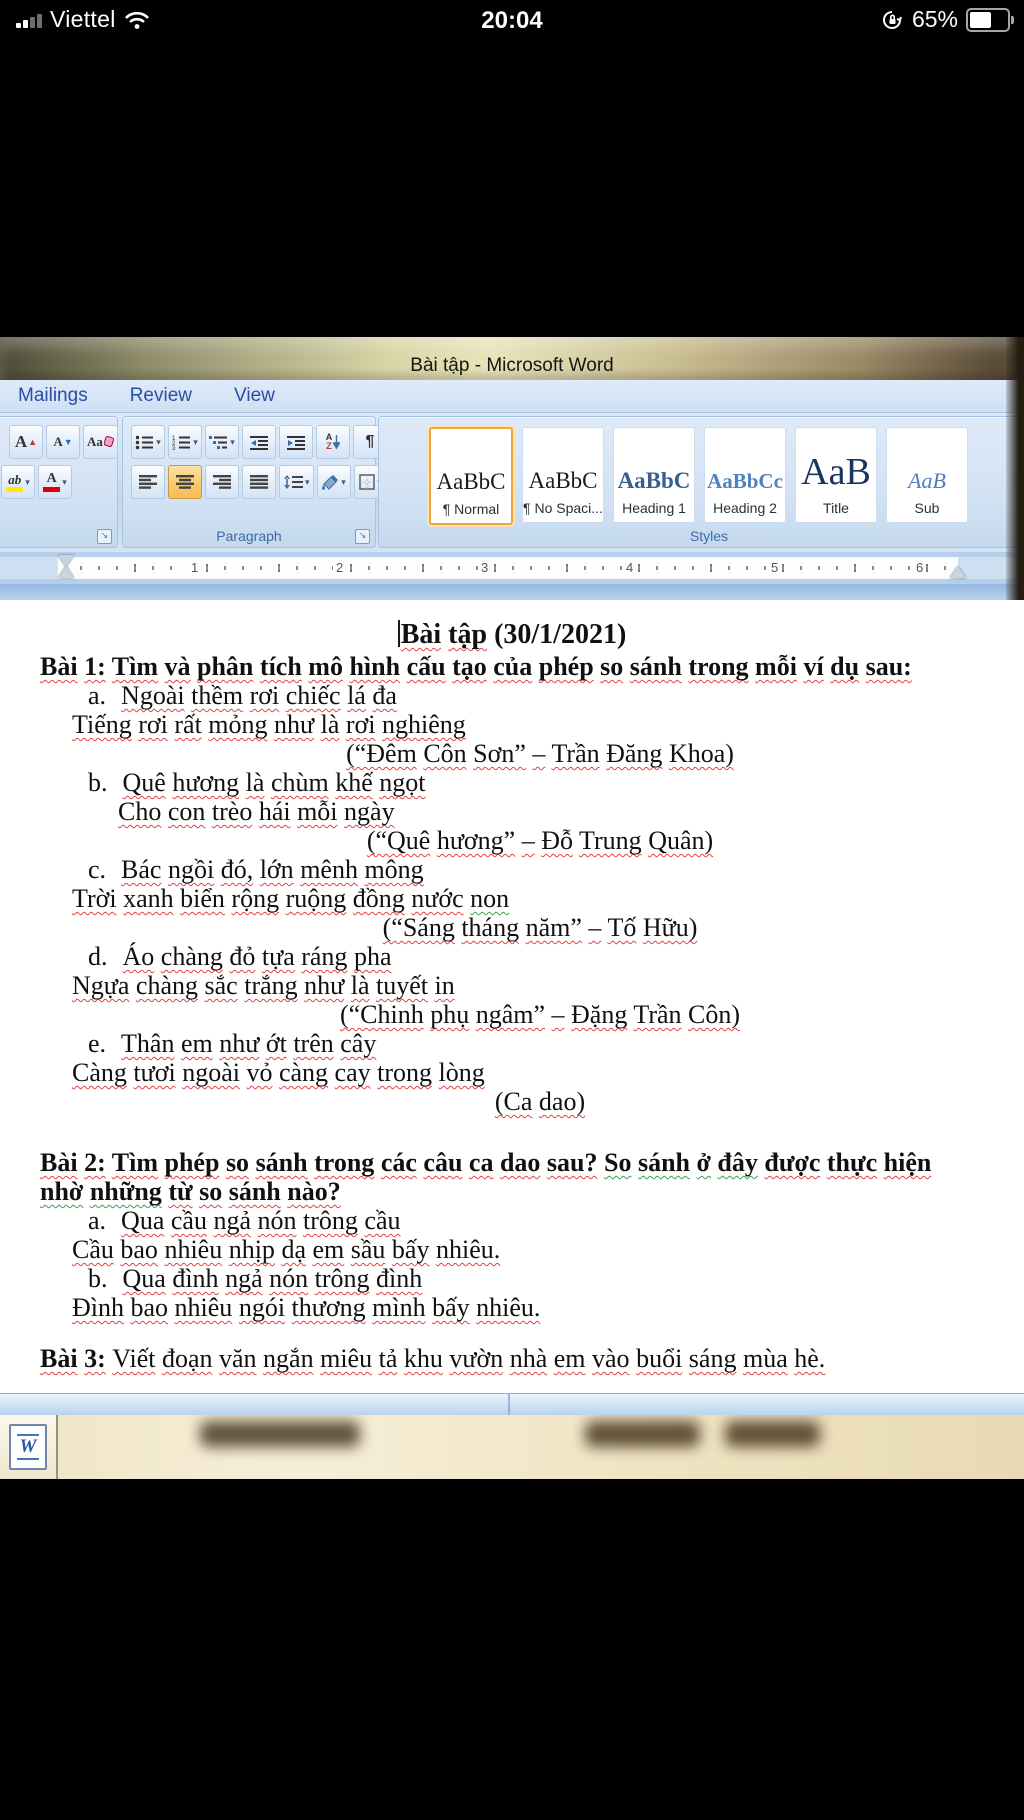 Image resolution: width=1024 pixels, height=1820 pixels. What do you see at coordinates (296, 442) in the screenshot?
I see `increase-indent-button` at bounding box center [296, 442].